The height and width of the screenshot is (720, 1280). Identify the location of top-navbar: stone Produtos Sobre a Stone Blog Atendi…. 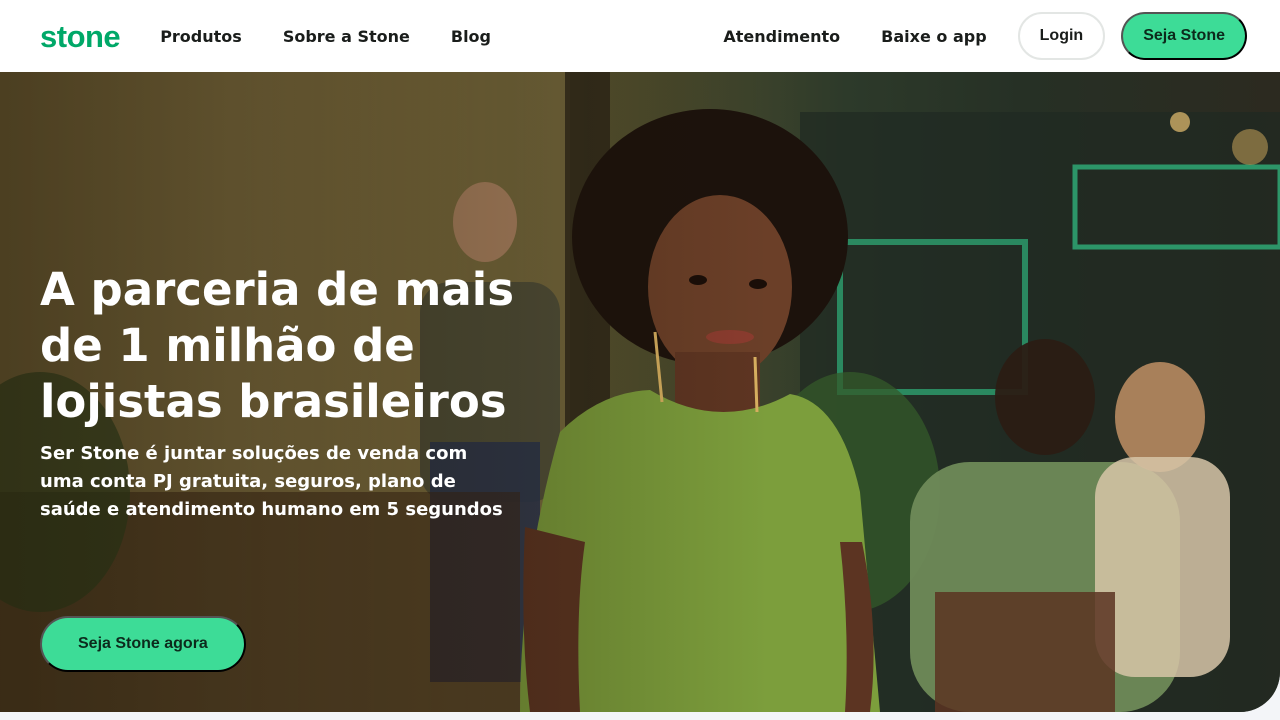
(640, 36).